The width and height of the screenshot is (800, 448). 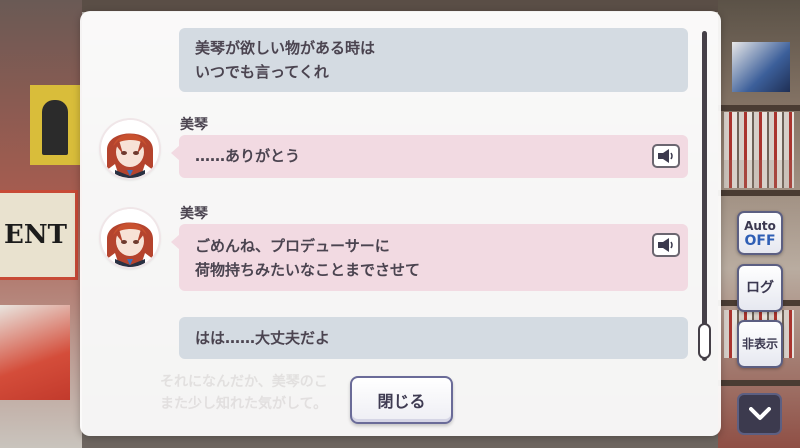 What do you see at coordinates (429, 156) in the screenshot?
I see `character-message-bubble: ……ありがとう` at bounding box center [429, 156].